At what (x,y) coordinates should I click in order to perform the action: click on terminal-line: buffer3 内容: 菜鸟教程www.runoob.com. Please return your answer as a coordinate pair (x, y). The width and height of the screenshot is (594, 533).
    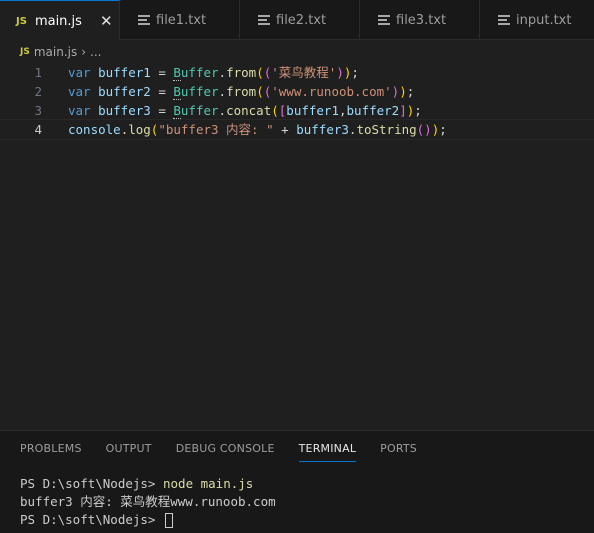
    Looking at the image, I should click on (148, 502).